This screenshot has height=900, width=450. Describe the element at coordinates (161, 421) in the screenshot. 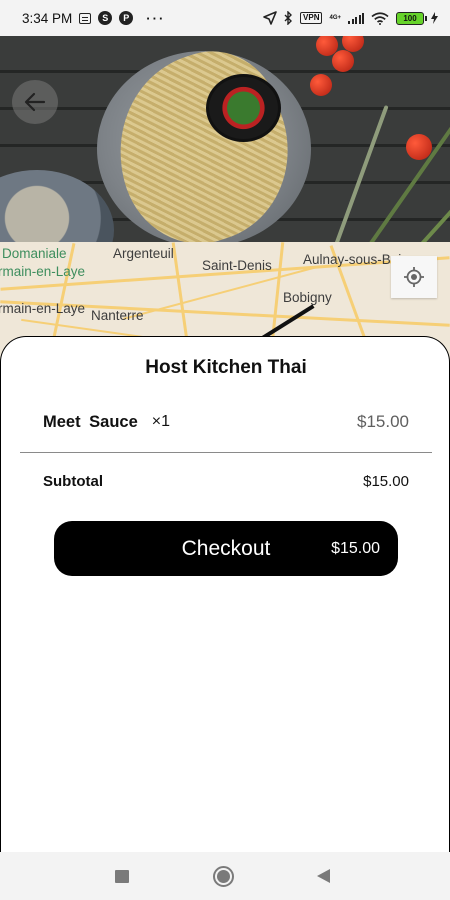

I see `cart-item-quantity: ×1` at that location.